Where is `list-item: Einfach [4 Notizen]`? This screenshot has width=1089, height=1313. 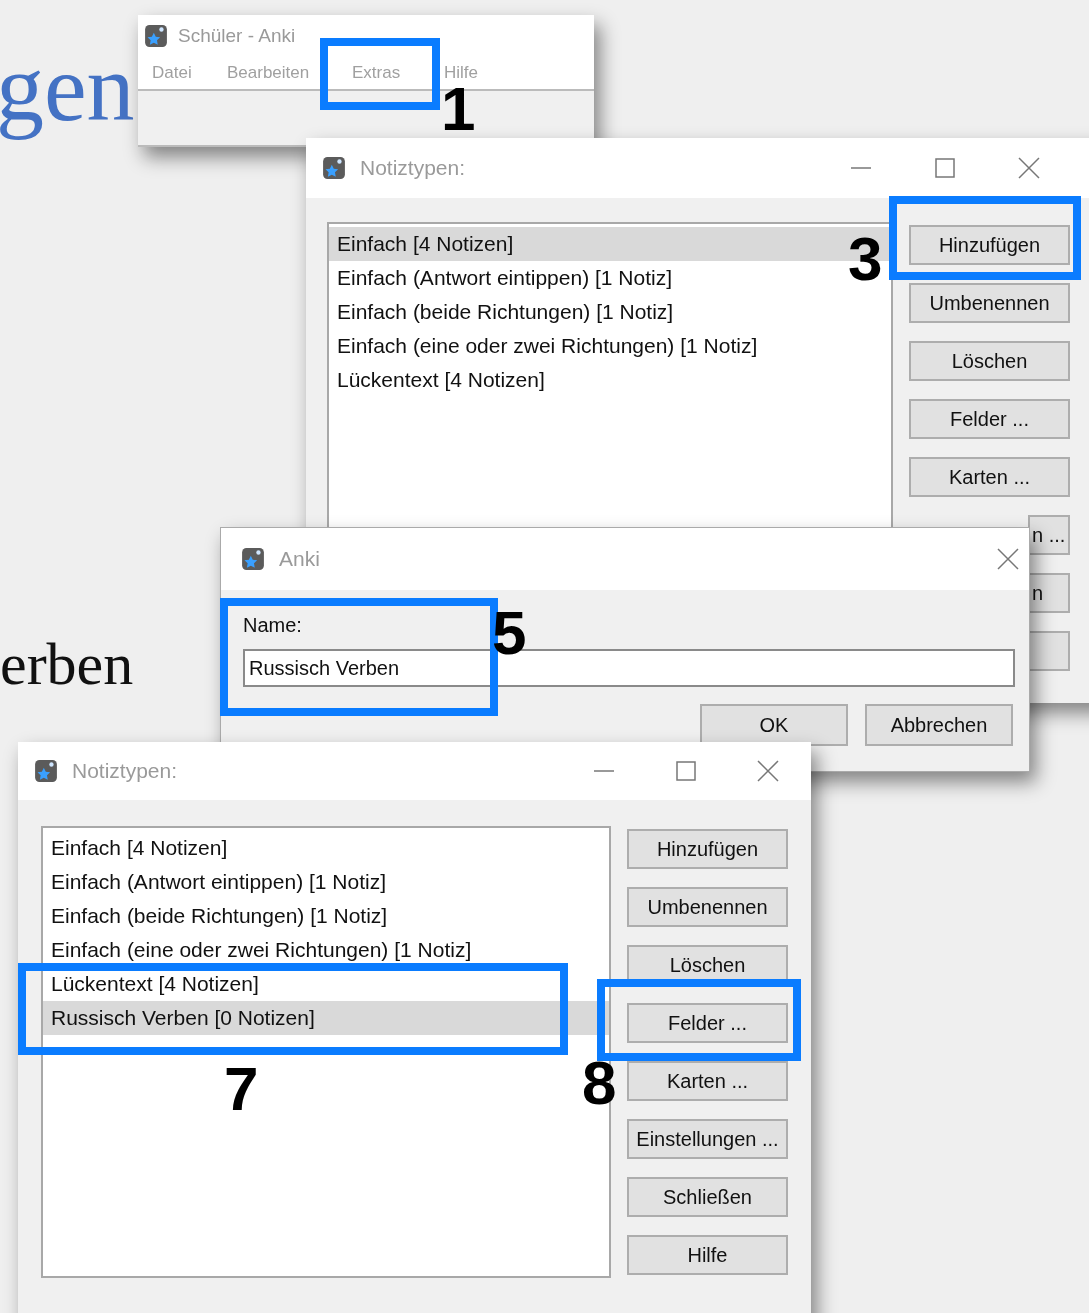
list-item: Einfach [4 Notizen] is located at coordinates (326, 848).